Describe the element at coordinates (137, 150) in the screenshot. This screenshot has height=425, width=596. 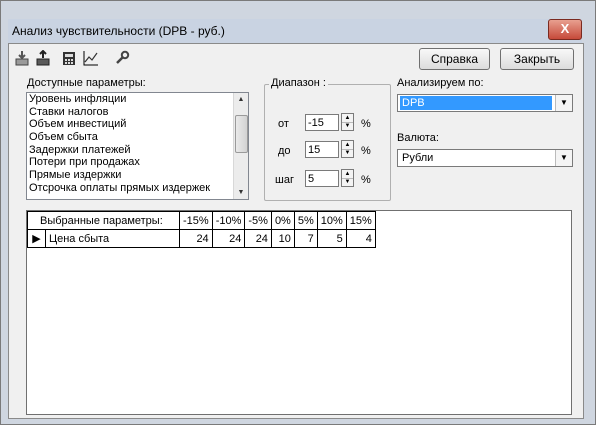
I see `list-item: Задержки платежей` at that location.